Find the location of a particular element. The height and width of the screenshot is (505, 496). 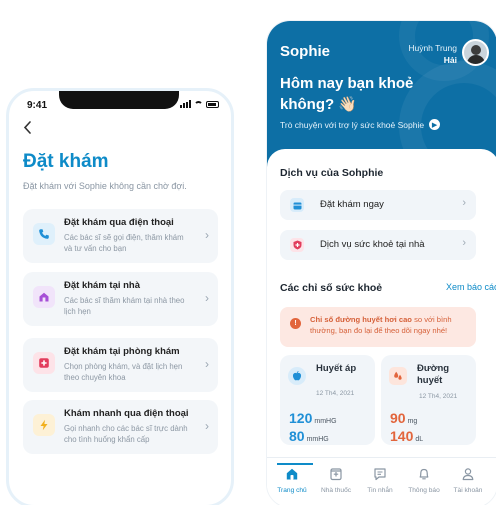

brand-logo: Sophie is located at coordinates (305, 51).